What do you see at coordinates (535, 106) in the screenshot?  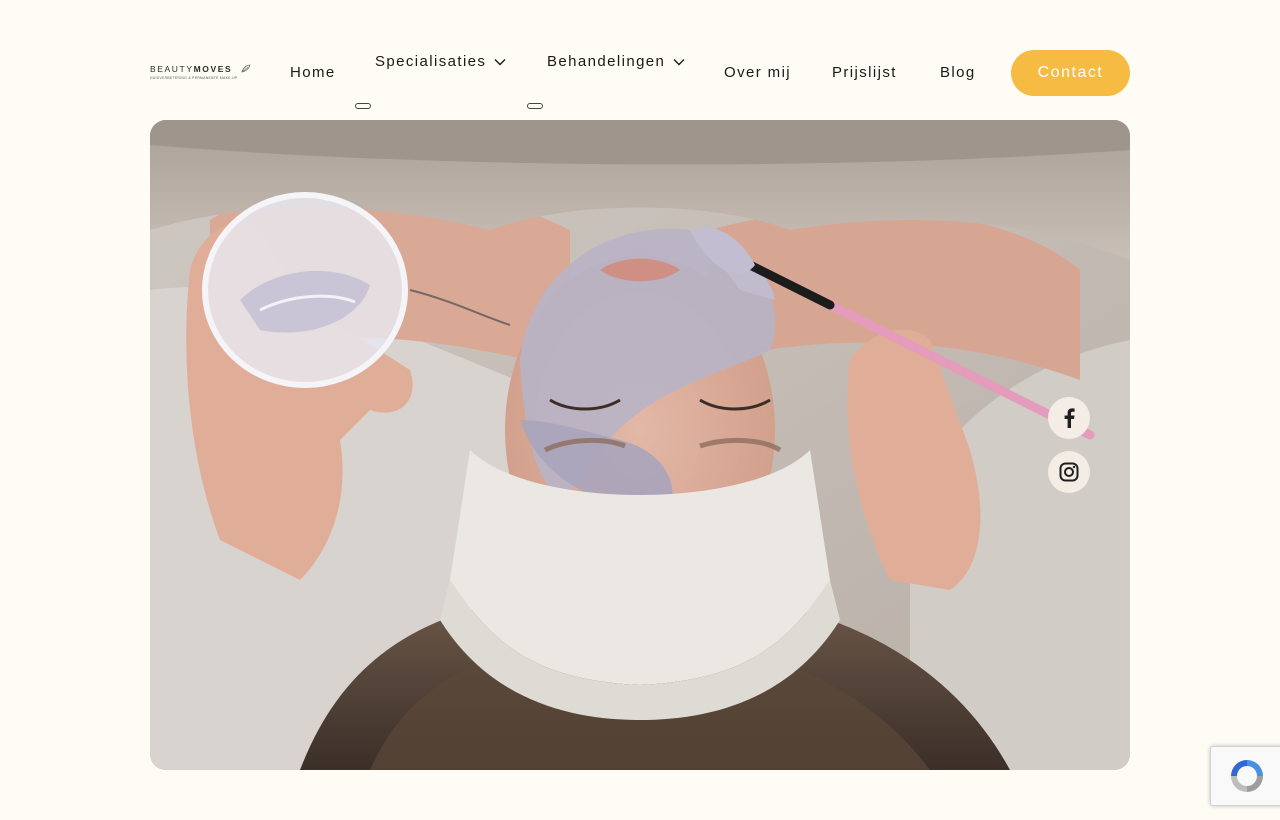 I see `submenu-toggle-behandelingen` at bounding box center [535, 106].